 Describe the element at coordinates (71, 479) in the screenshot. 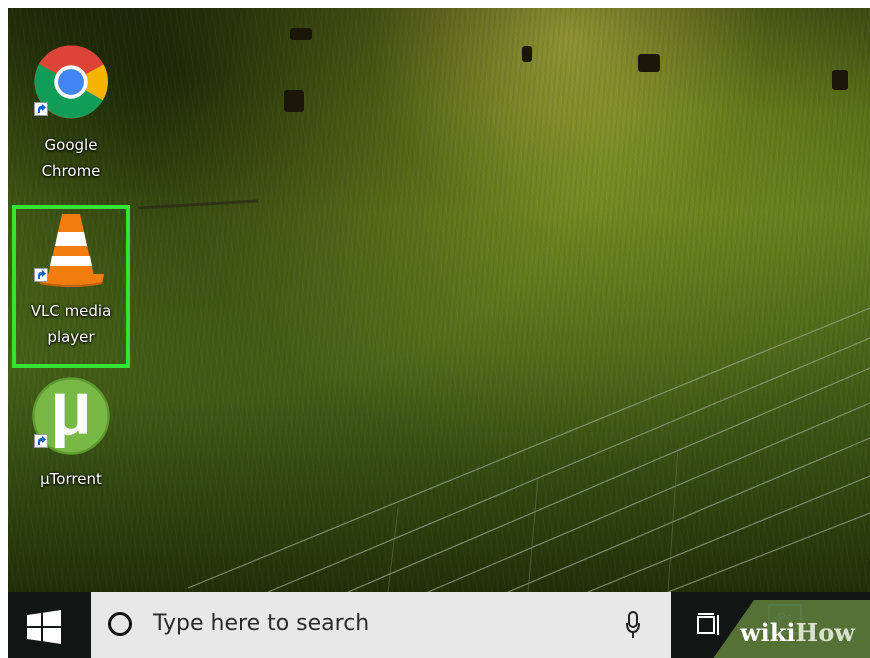

I see `icon-label: µTorrent` at that location.